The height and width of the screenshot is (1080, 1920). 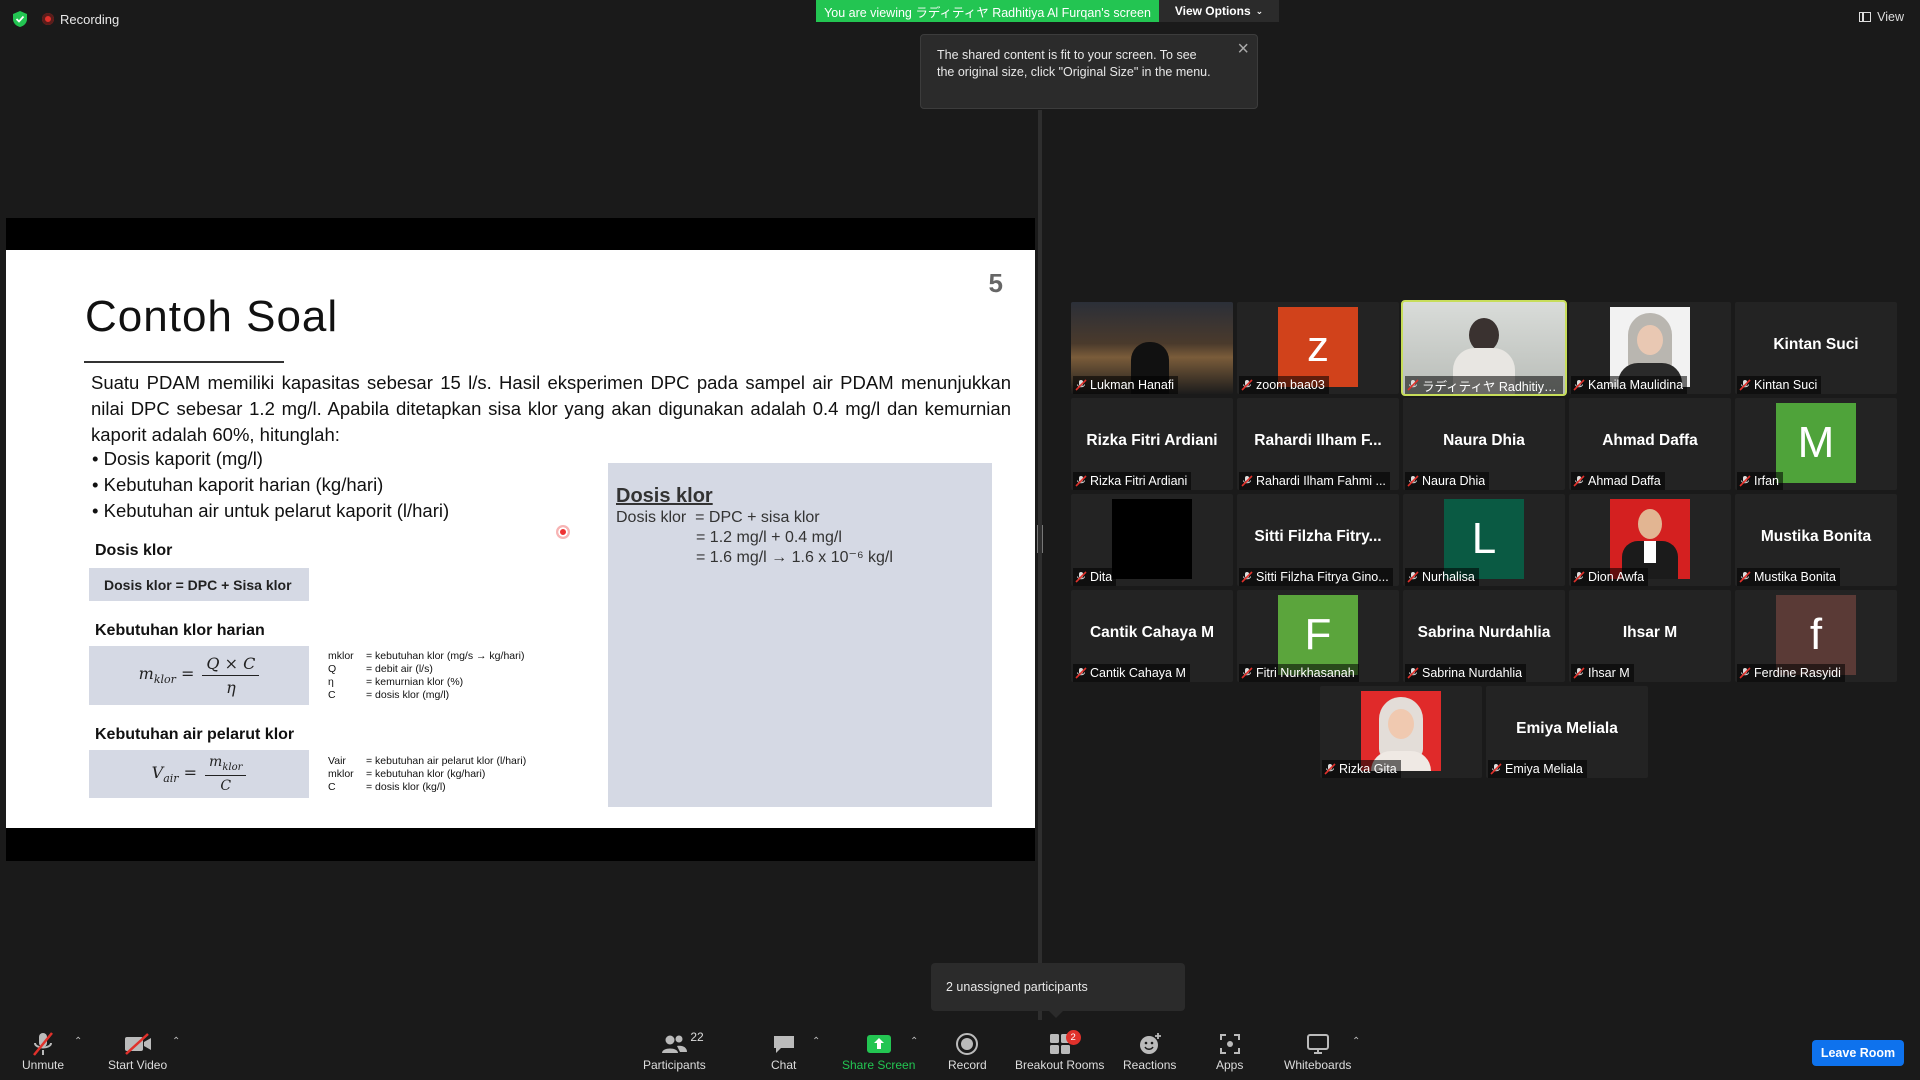 I want to click on apps-button: Apps, so click(x=1229, y=1051).